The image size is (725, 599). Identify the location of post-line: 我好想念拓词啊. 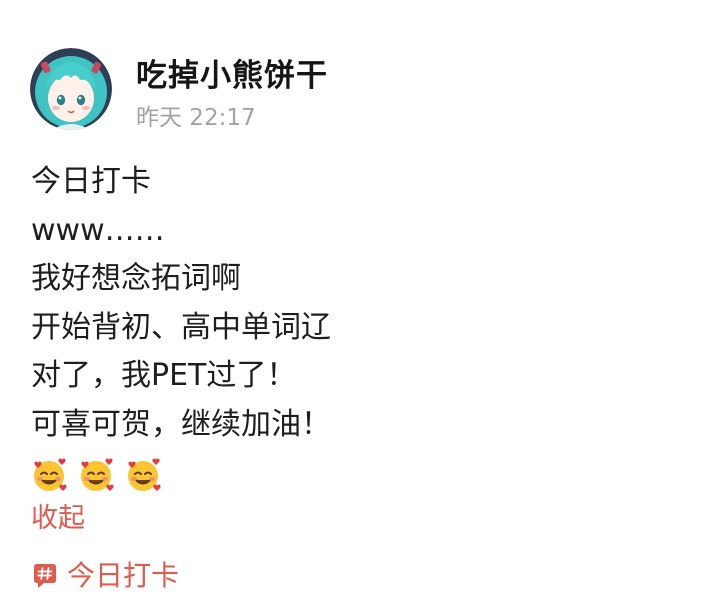
(136, 278).